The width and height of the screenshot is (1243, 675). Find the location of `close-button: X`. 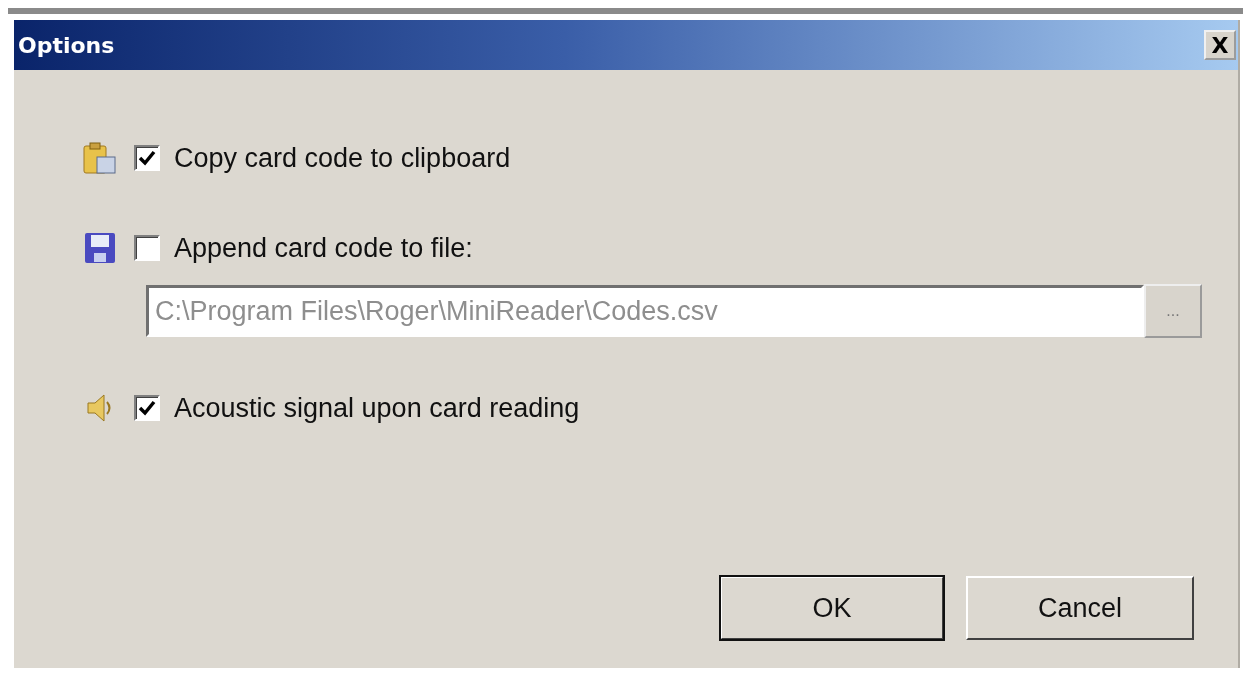

close-button: X is located at coordinates (1220, 45).